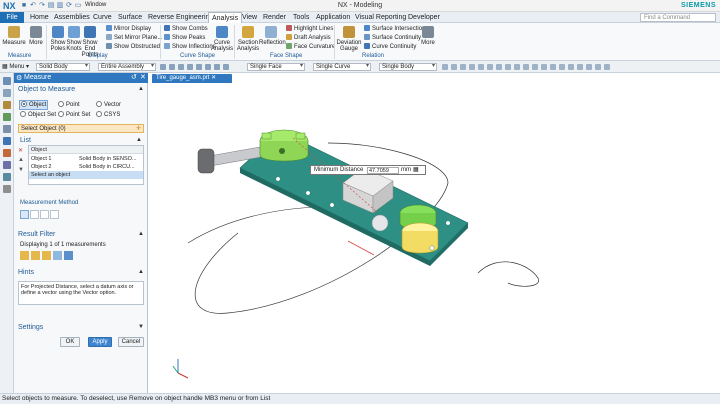 This screenshot has height=404, width=720. I want to click on show-inflections-button: Show Inflections, so click(190, 47).